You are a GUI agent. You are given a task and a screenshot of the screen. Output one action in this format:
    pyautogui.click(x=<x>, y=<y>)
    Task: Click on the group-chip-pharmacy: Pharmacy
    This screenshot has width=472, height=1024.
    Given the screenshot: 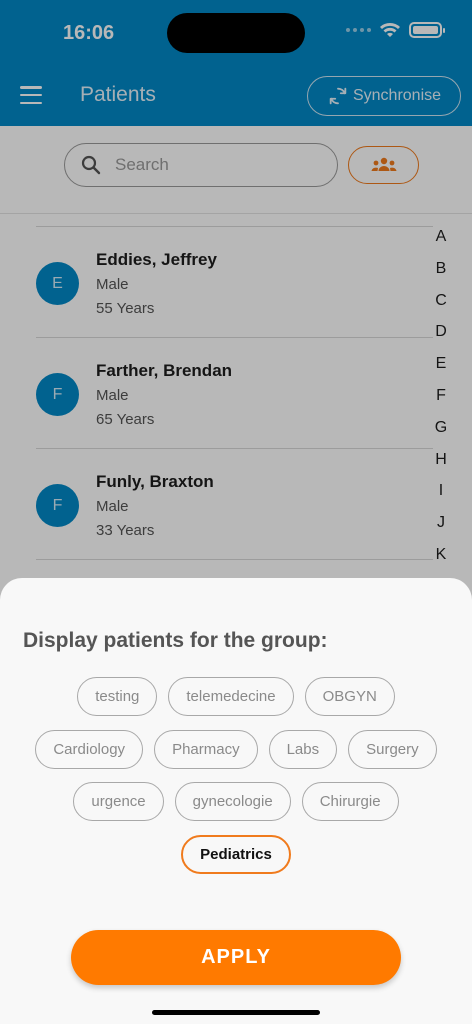 What is the action you would take?
    pyautogui.click(x=206, y=749)
    